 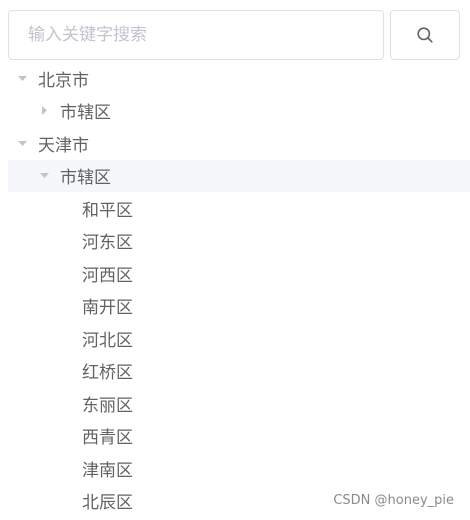 I want to click on search-icon, so click(x=425, y=35).